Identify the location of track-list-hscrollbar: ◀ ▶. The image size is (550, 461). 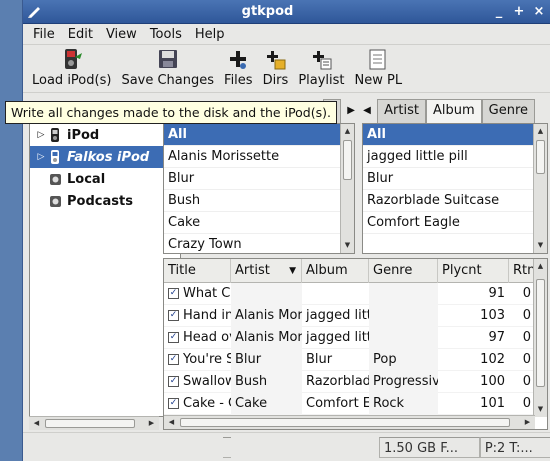
(349, 422).